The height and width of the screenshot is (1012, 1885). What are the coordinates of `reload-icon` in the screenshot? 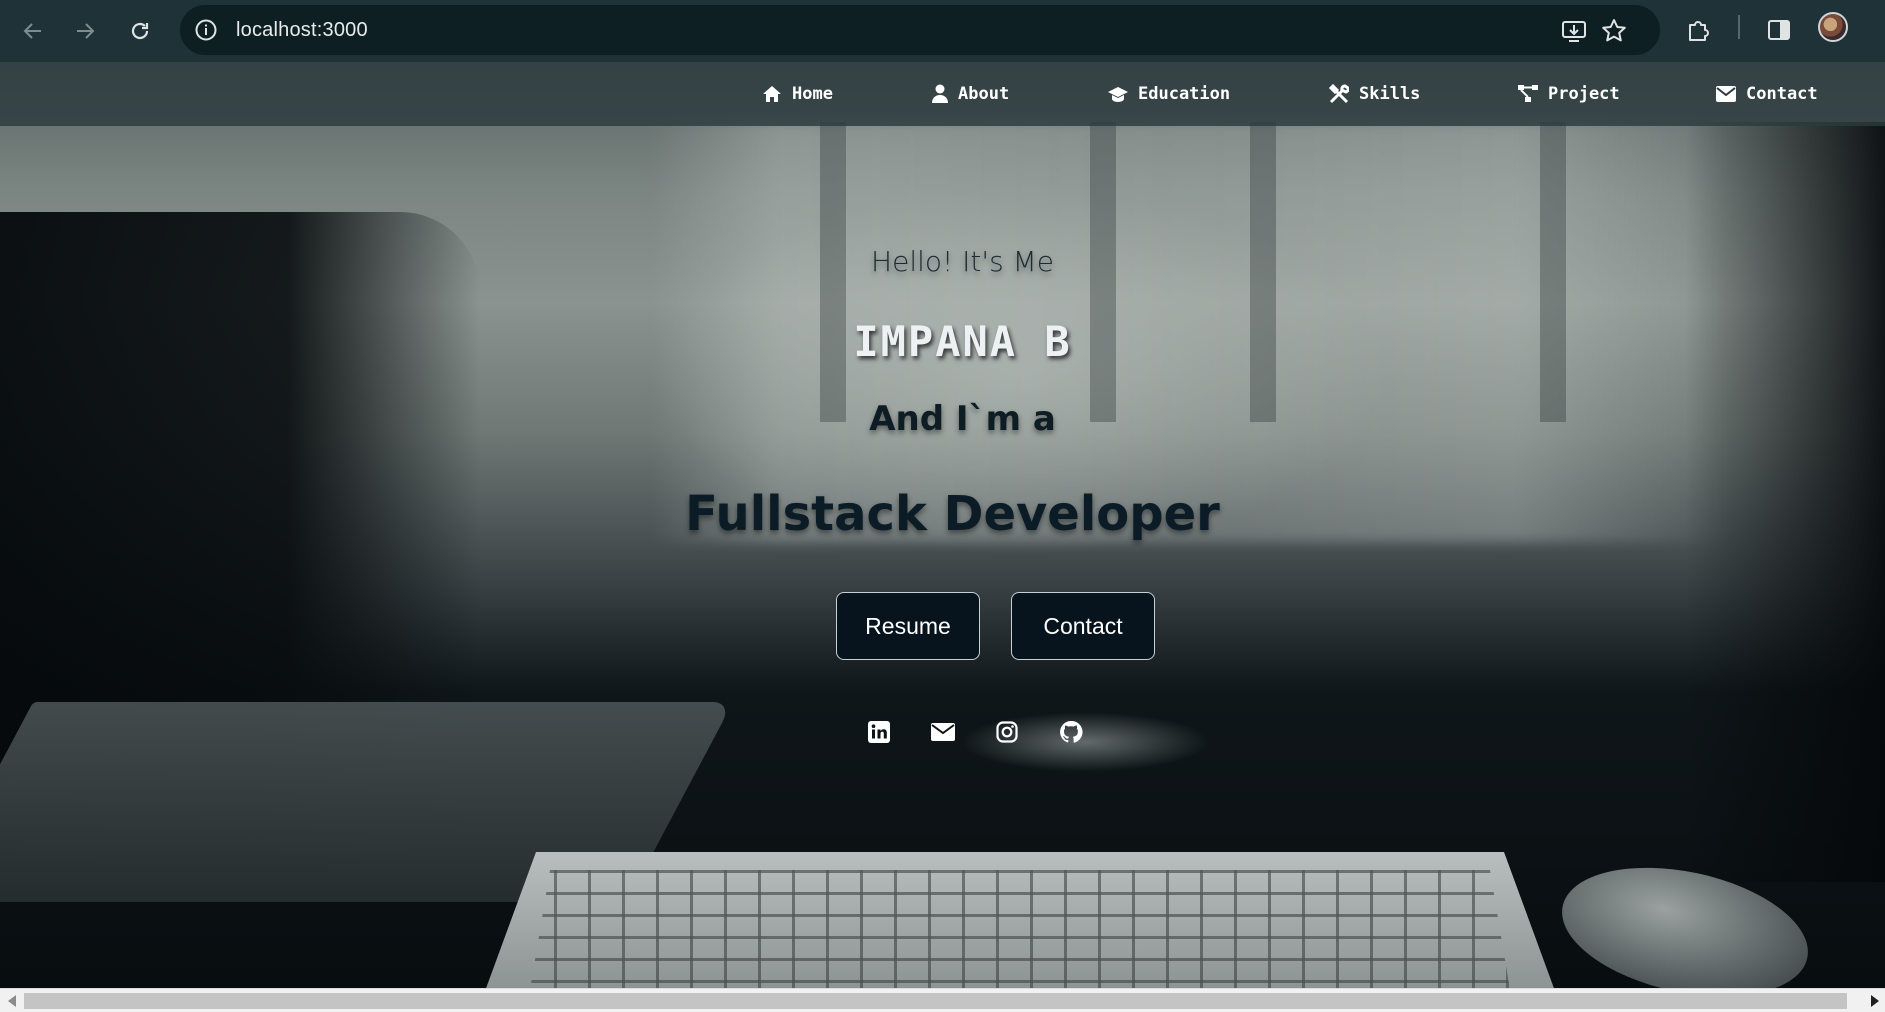 It's located at (140, 31).